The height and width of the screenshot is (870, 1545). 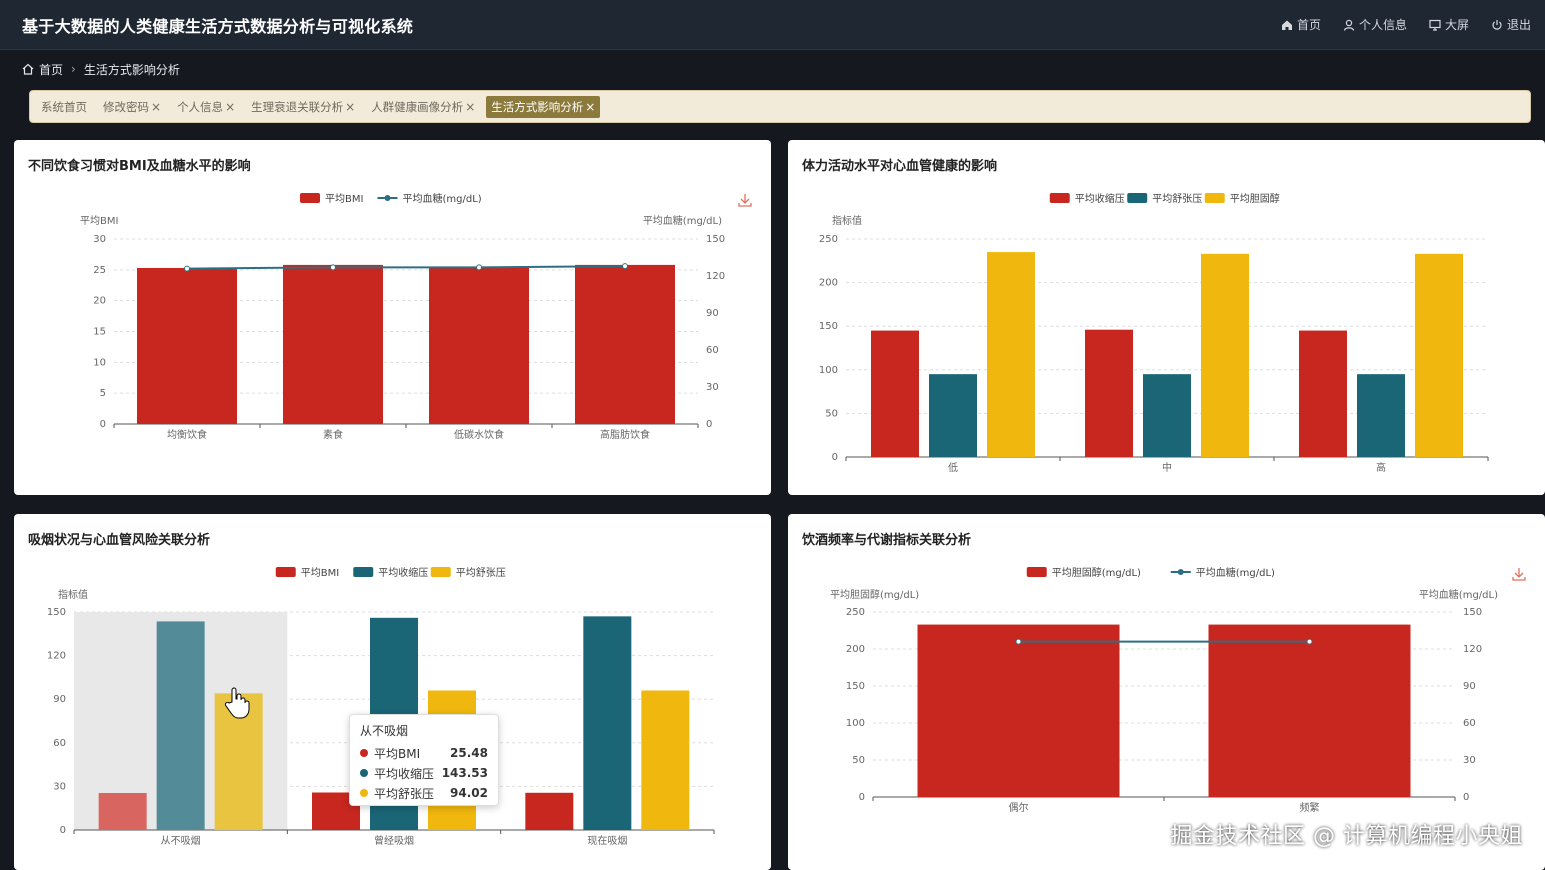 I want to click on y-tick-label: 100, so click(x=855, y=723).